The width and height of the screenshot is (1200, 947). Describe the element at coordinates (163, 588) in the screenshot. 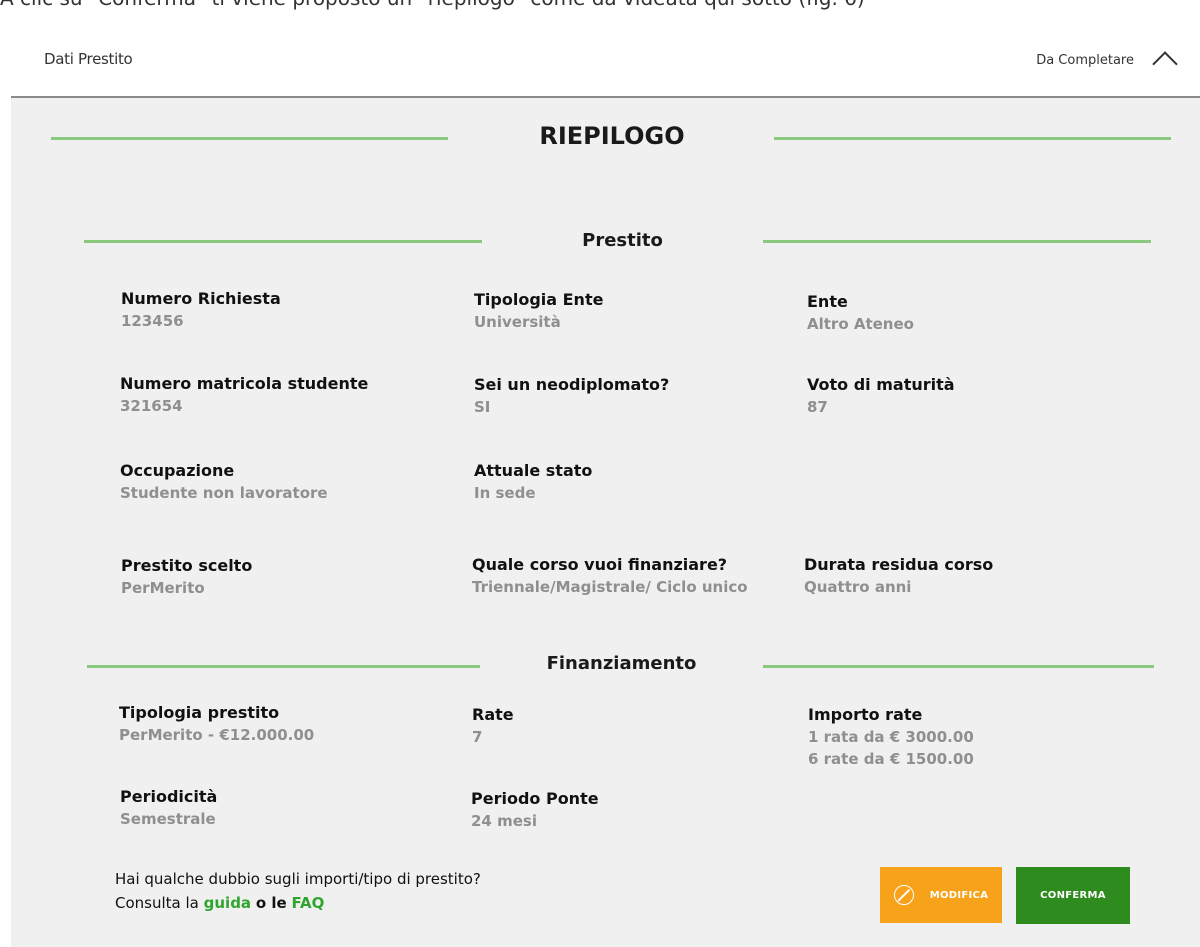

I see `field-value: PerMerito` at that location.